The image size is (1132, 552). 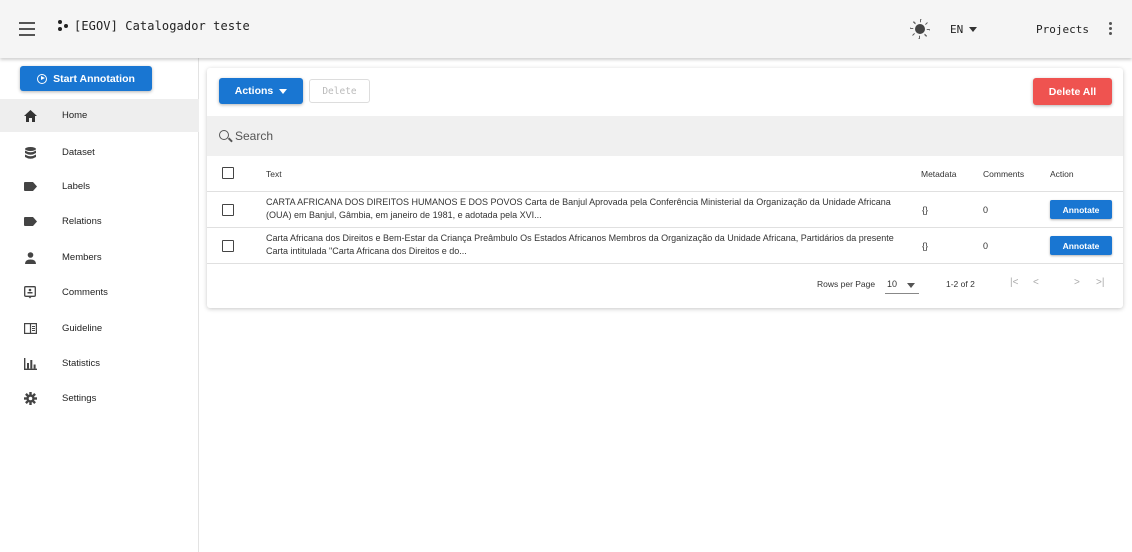 I want to click on sidebar-item-home: Home, so click(x=99, y=115).